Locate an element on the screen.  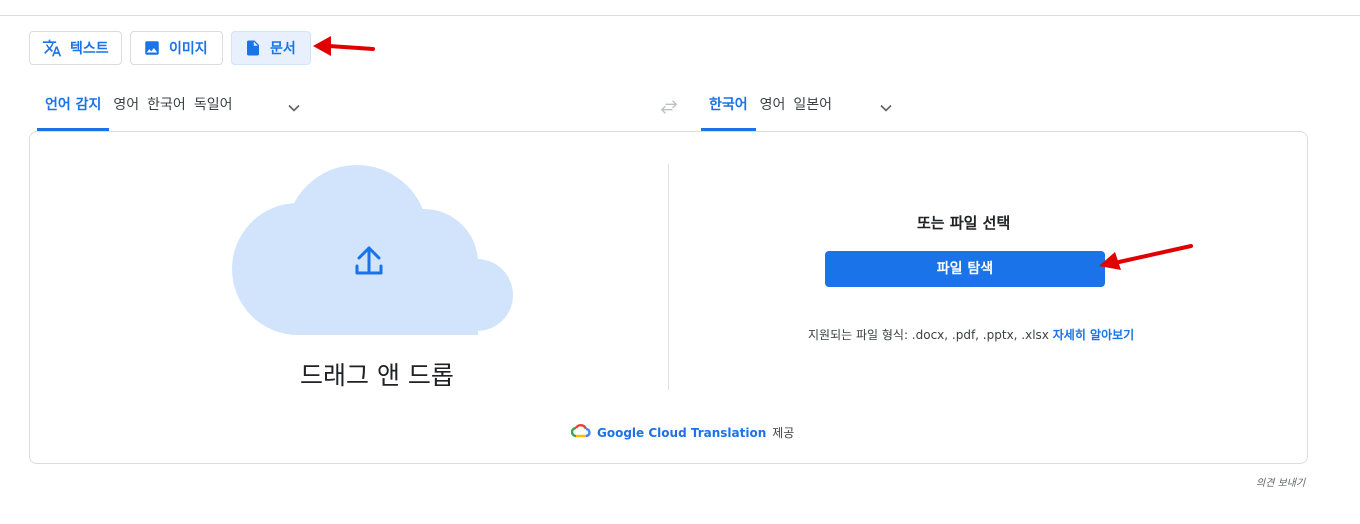
powered-by-credit: Google Cloud Translation 제공 is located at coordinates (682, 432).